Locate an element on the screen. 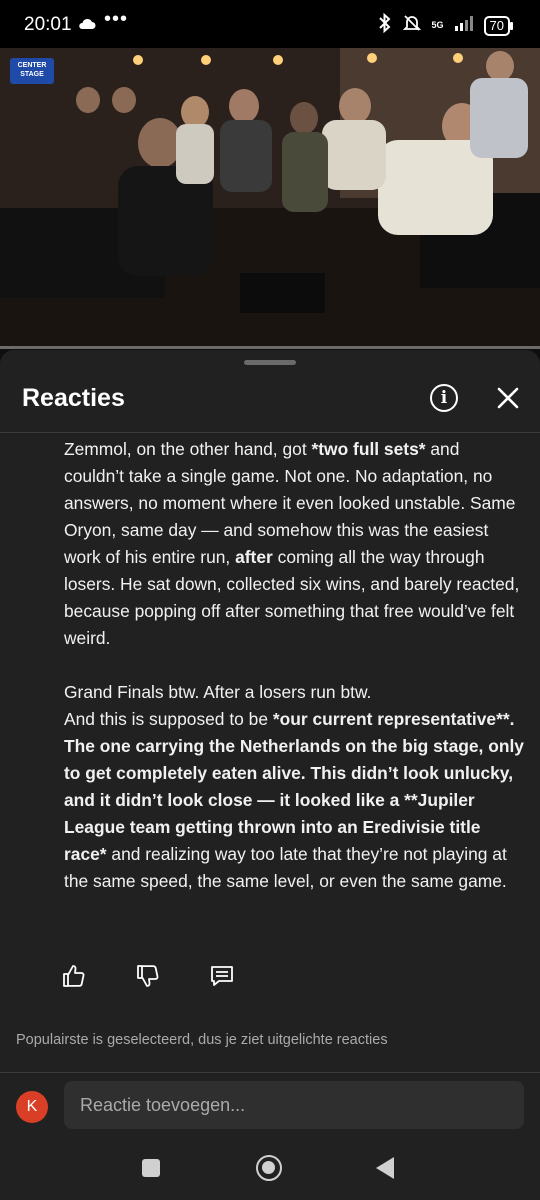 Image resolution: width=540 pixels, height=1200 pixels. sheet-title: Reacties is located at coordinates (73, 398).